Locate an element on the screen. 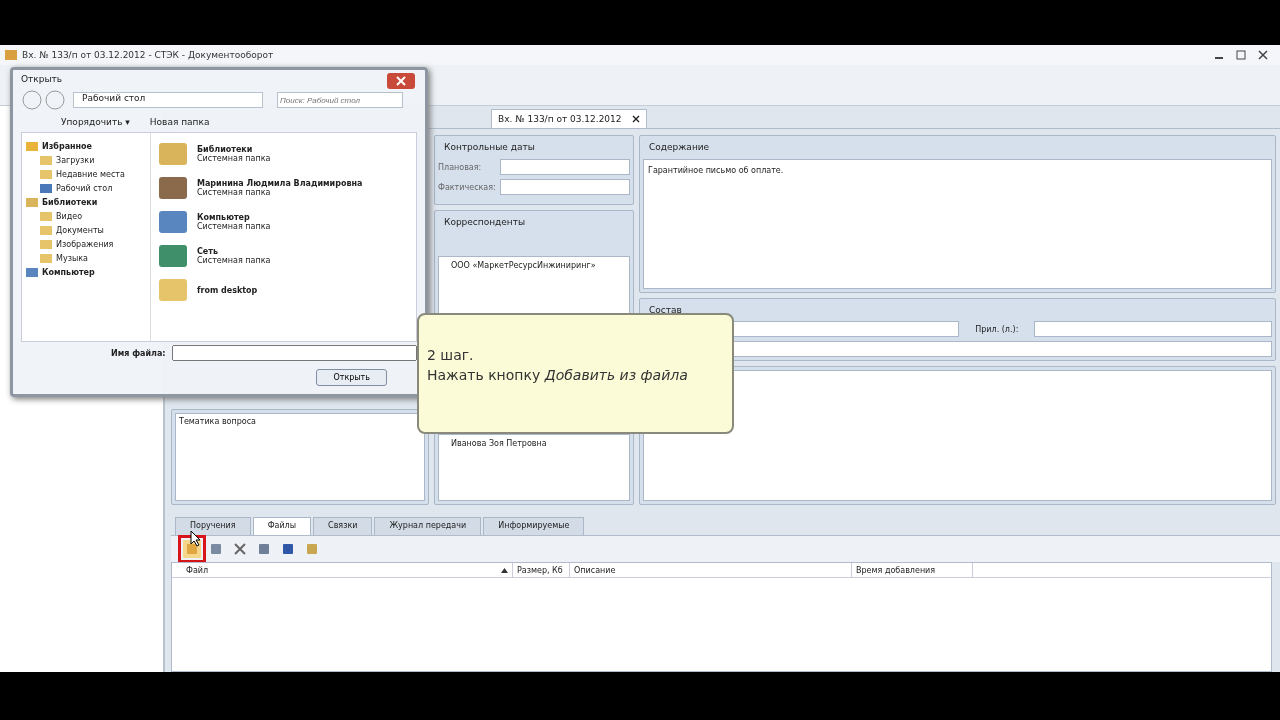 This screenshot has height=720, width=1280. nav-item: Документы is located at coordinates (86, 230).